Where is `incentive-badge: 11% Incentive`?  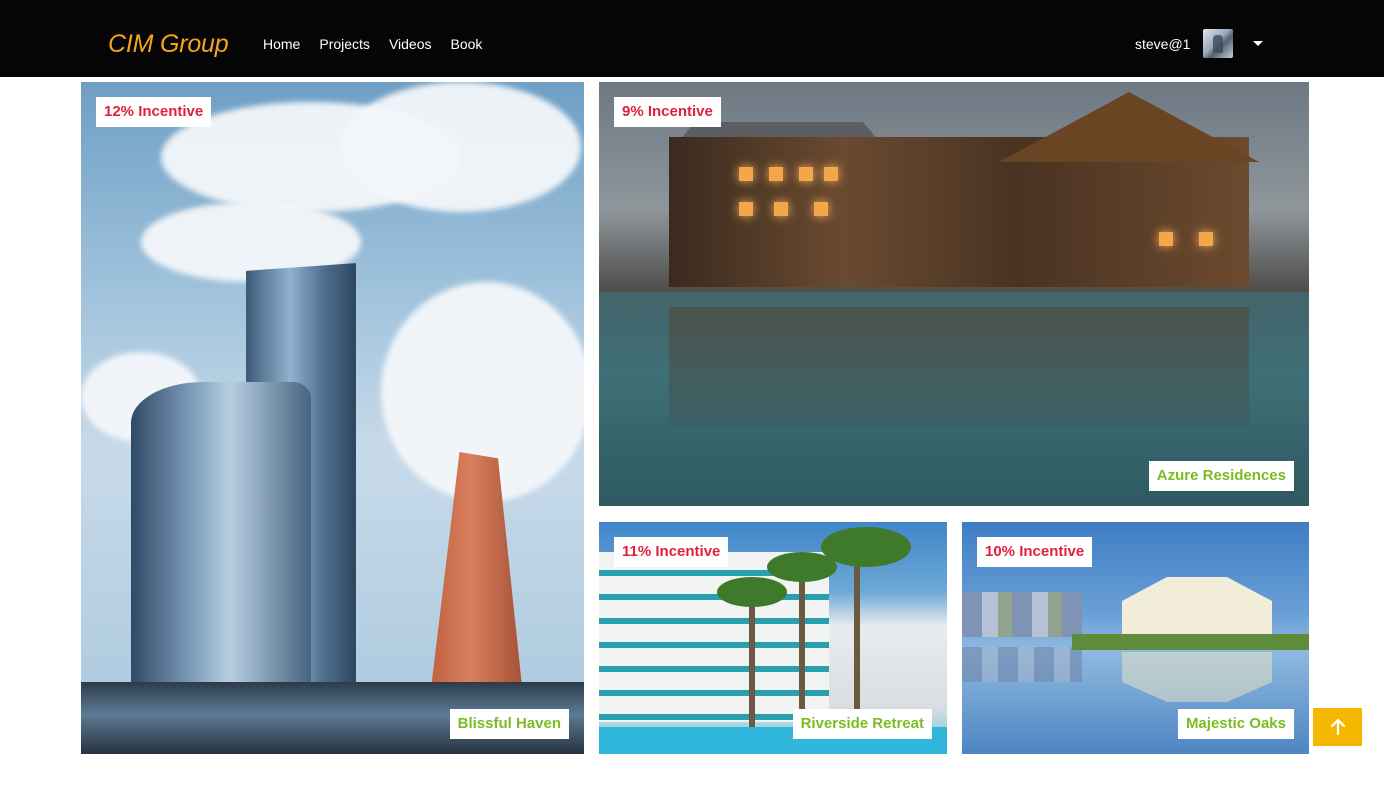 incentive-badge: 11% Incentive is located at coordinates (671, 552).